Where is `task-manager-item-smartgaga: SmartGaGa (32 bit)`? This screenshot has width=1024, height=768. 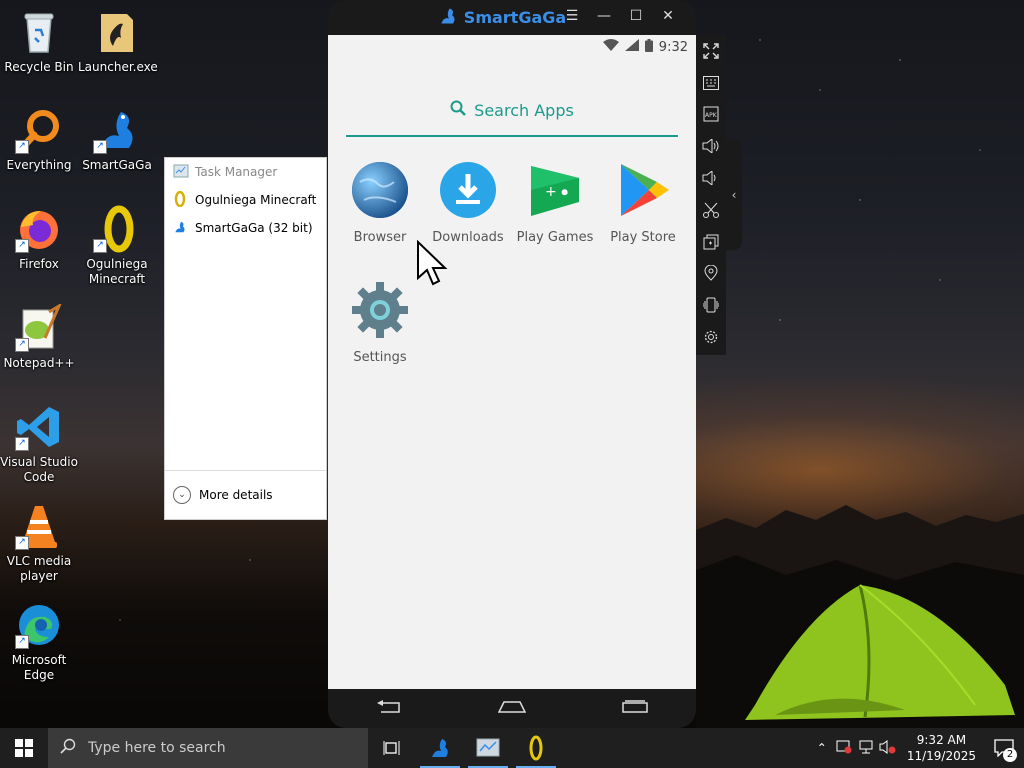
task-manager-item-smartgaga: SmartGaGa (32 bit) is located at coordinates (245, 228).